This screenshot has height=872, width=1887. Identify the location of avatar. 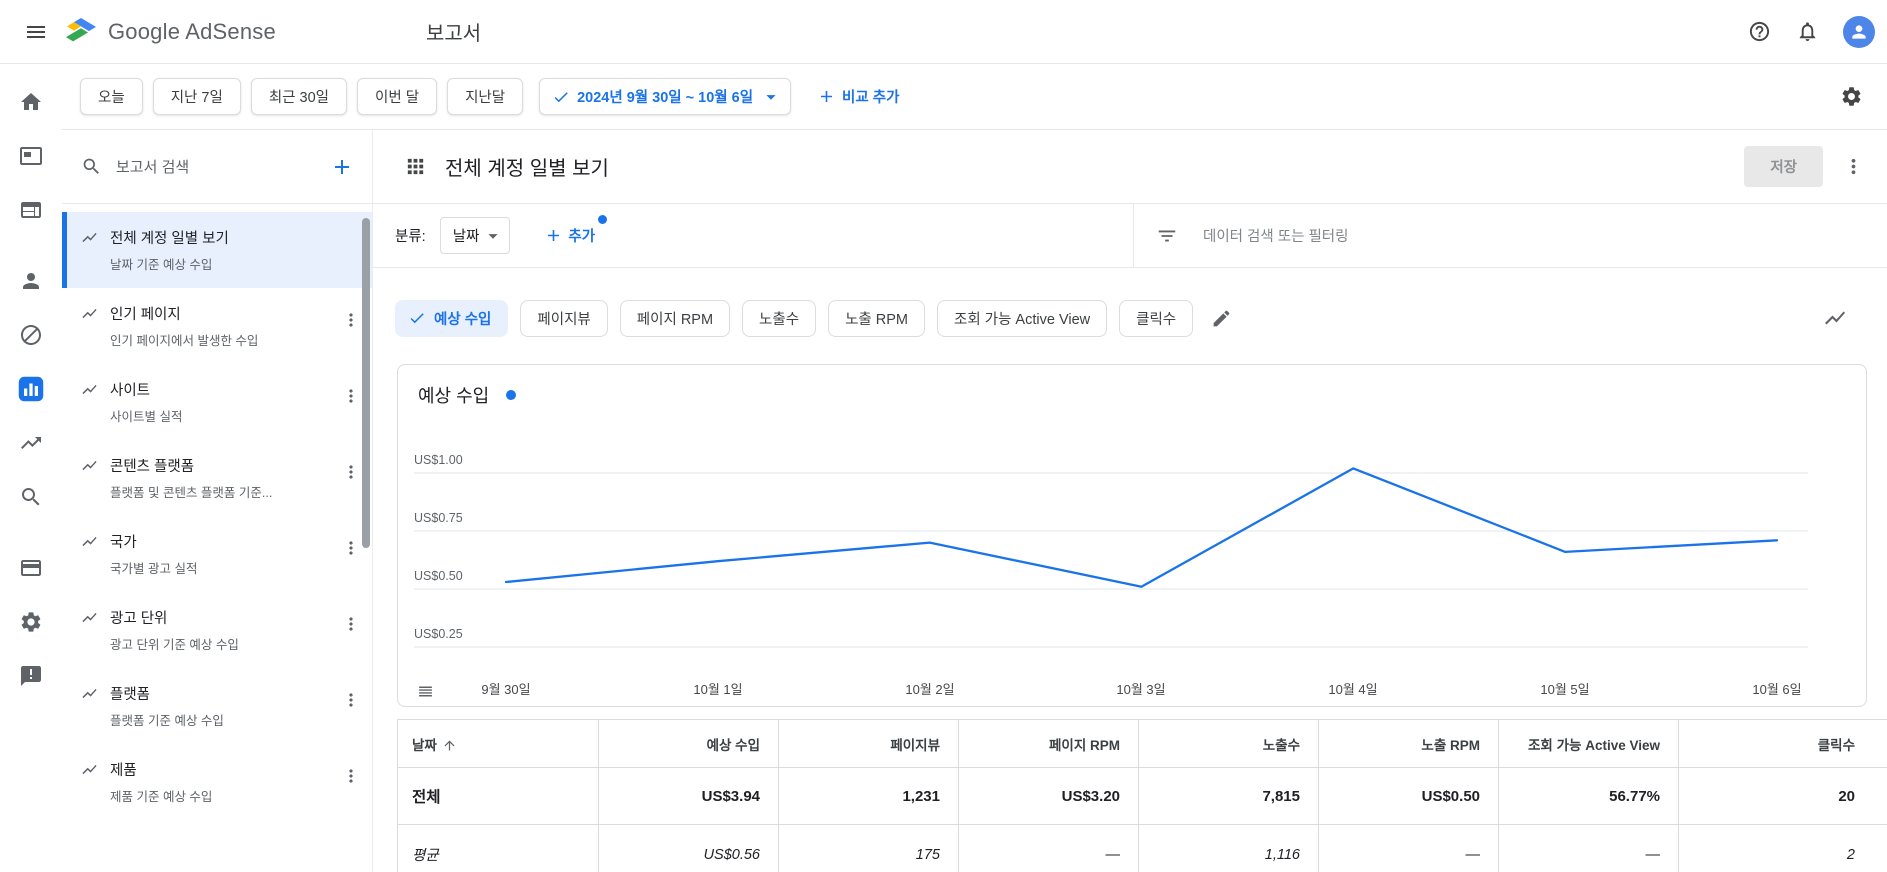
(1859, 31).